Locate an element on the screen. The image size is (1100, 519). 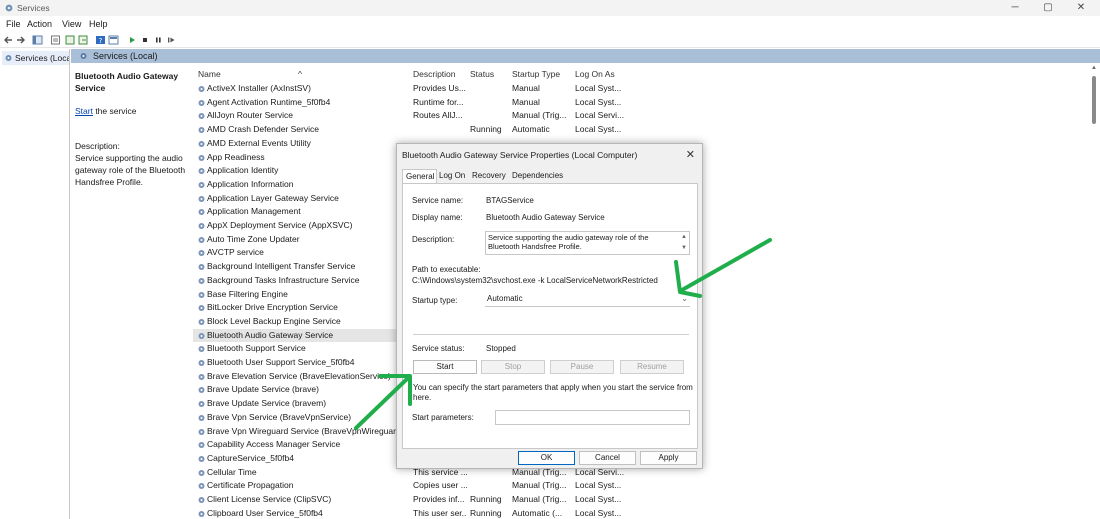
cancel-button: Cancel is located at coordinates (607, 458).